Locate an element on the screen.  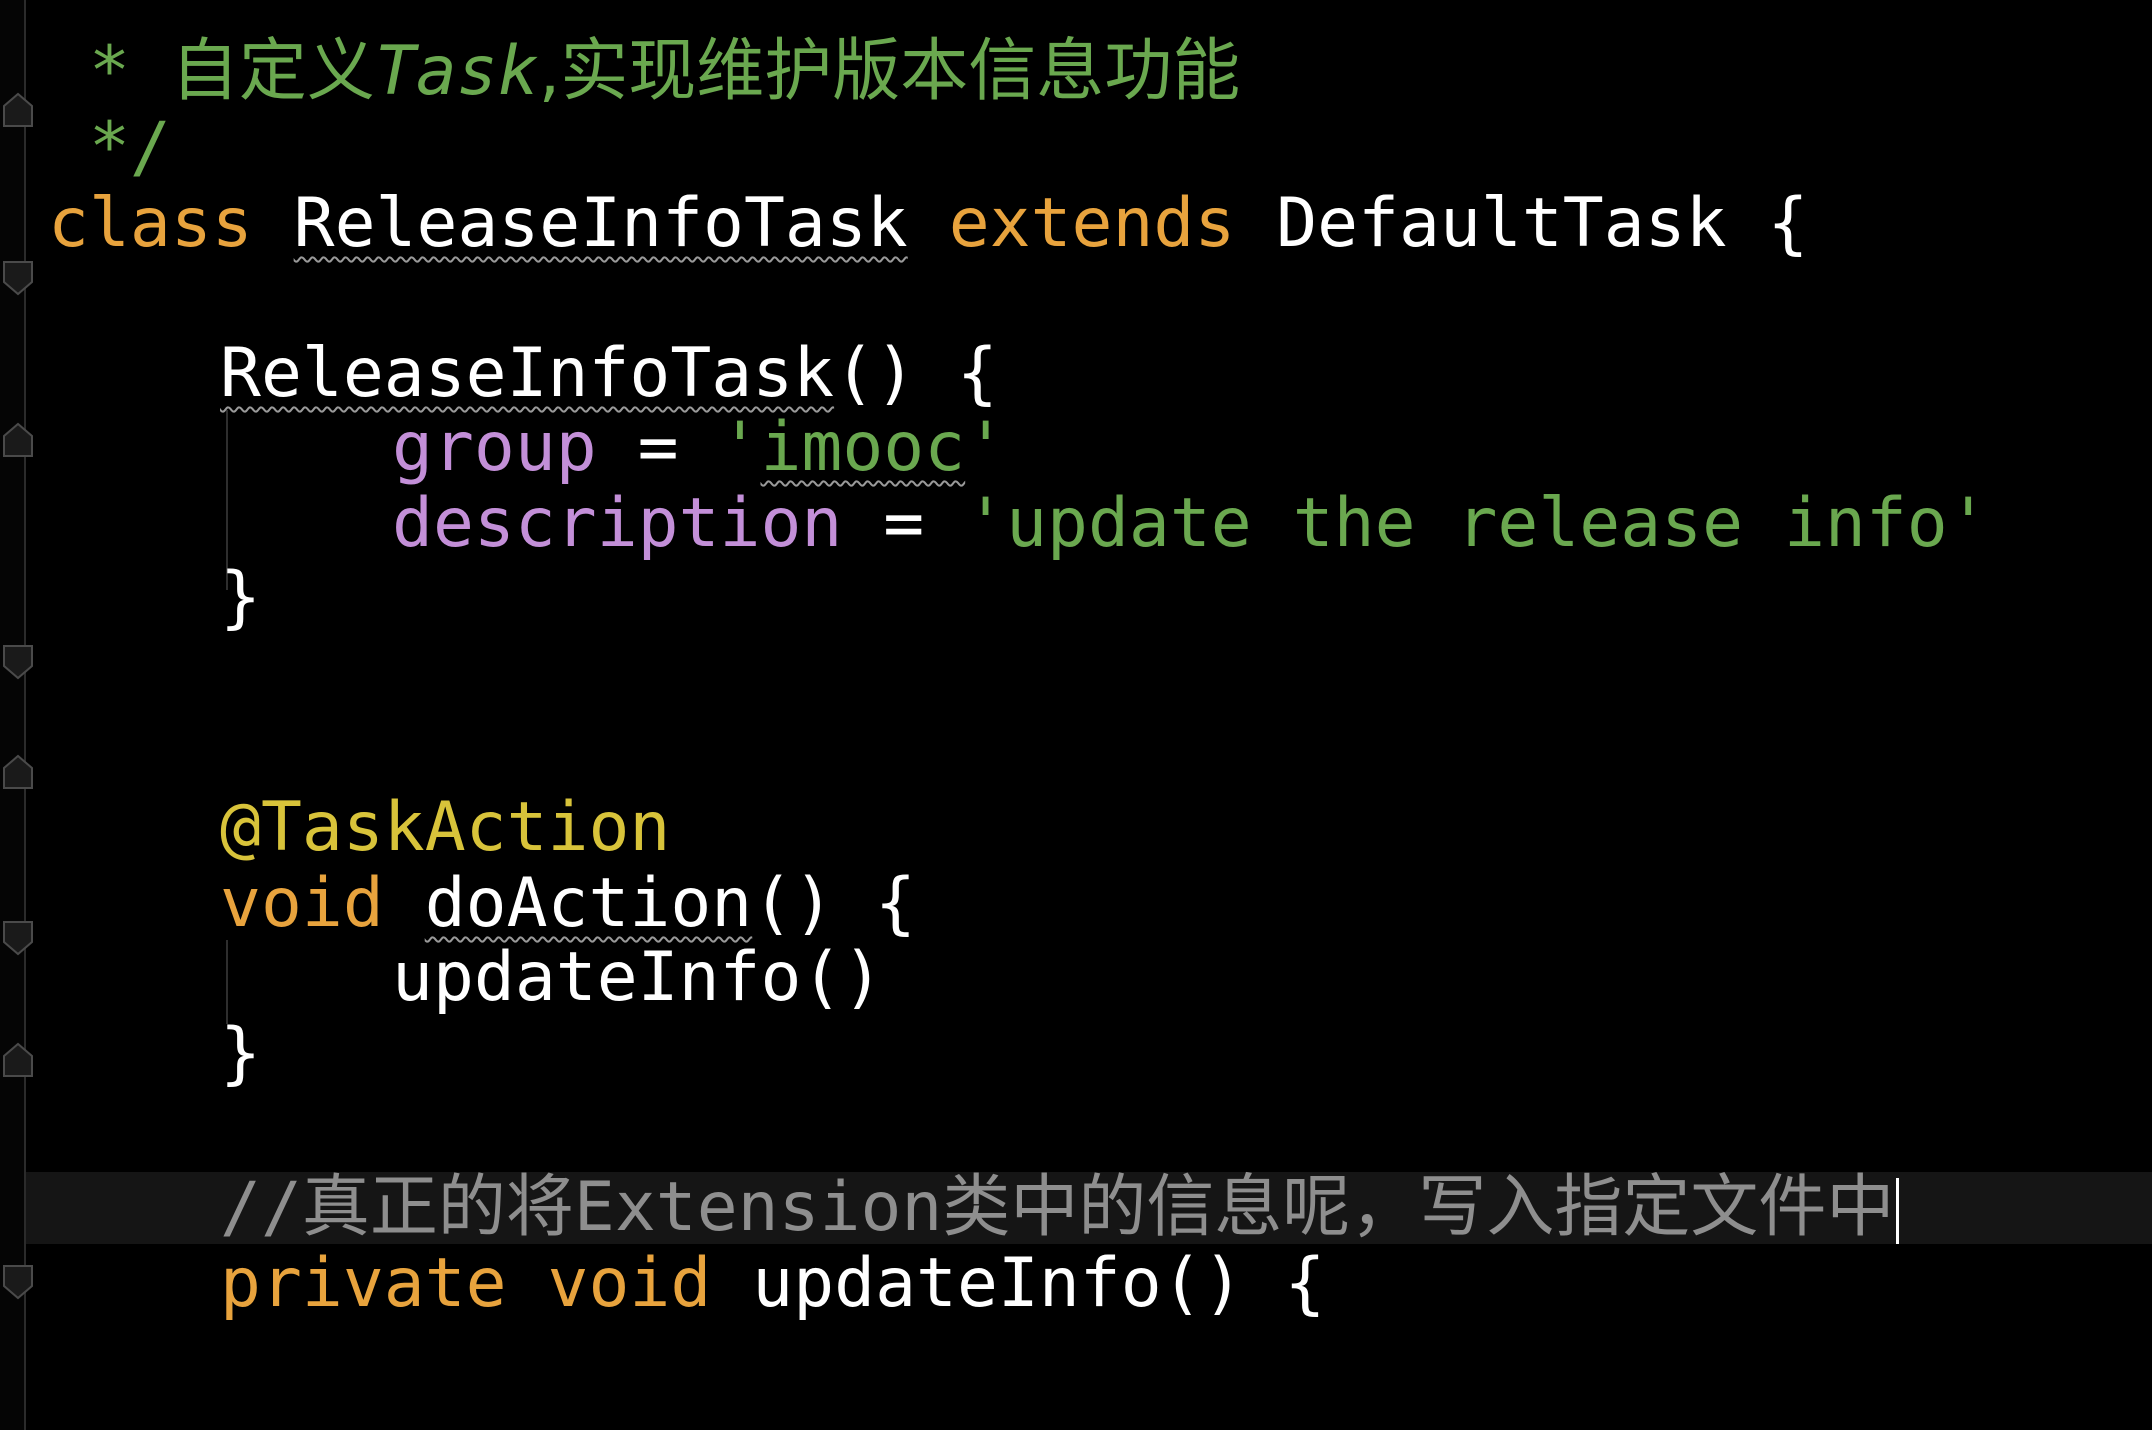
string-value: imooc is located at coordinates (863, 447).